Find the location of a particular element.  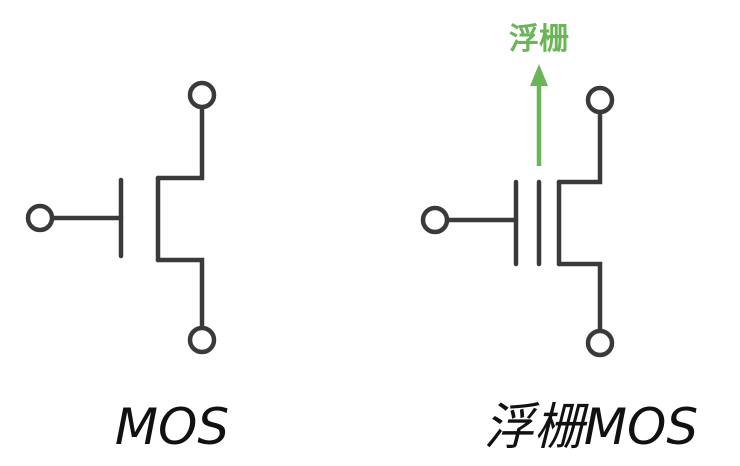

mos-caption: MOS is located at coordinates (172, 427).